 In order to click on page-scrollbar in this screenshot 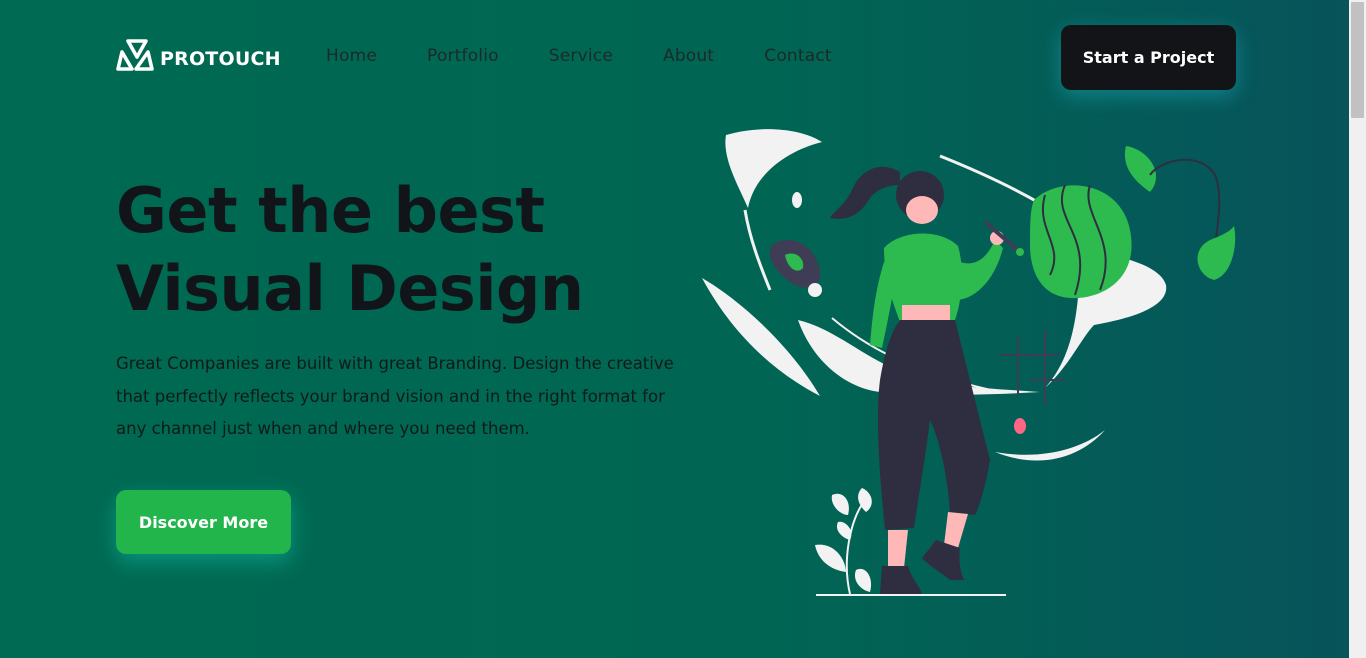, I will do `click(1357, 329)`.